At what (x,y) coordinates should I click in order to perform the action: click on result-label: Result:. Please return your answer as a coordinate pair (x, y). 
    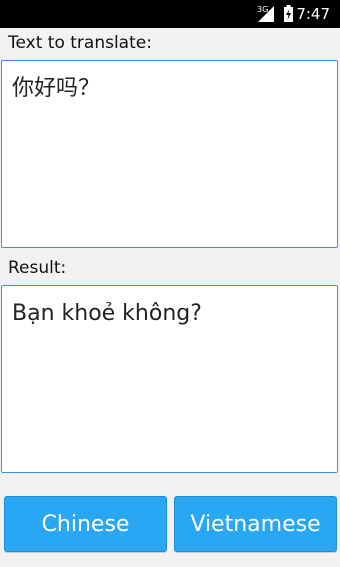
    Looking at the image, I should click on (37, 268).